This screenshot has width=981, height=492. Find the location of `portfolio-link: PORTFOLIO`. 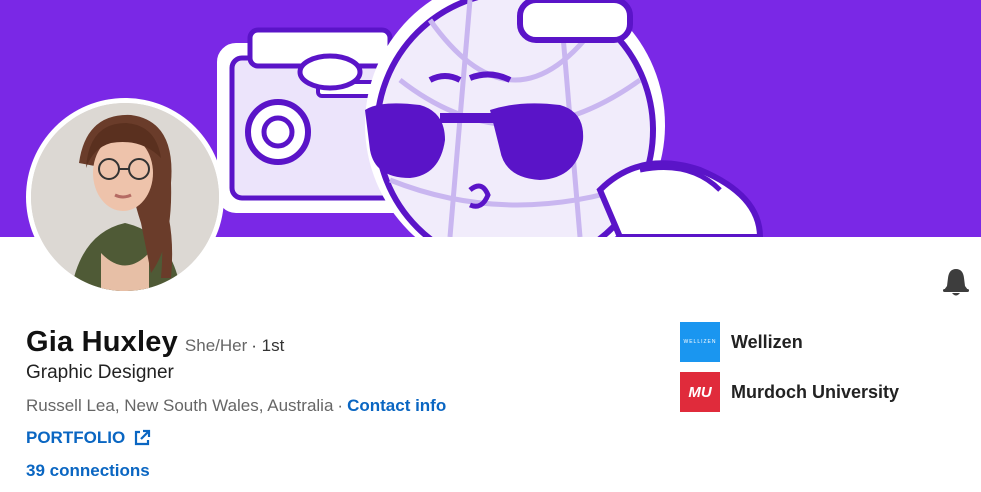

portfolio-link: PORTFOLIO is located at coordinates (88, 438).